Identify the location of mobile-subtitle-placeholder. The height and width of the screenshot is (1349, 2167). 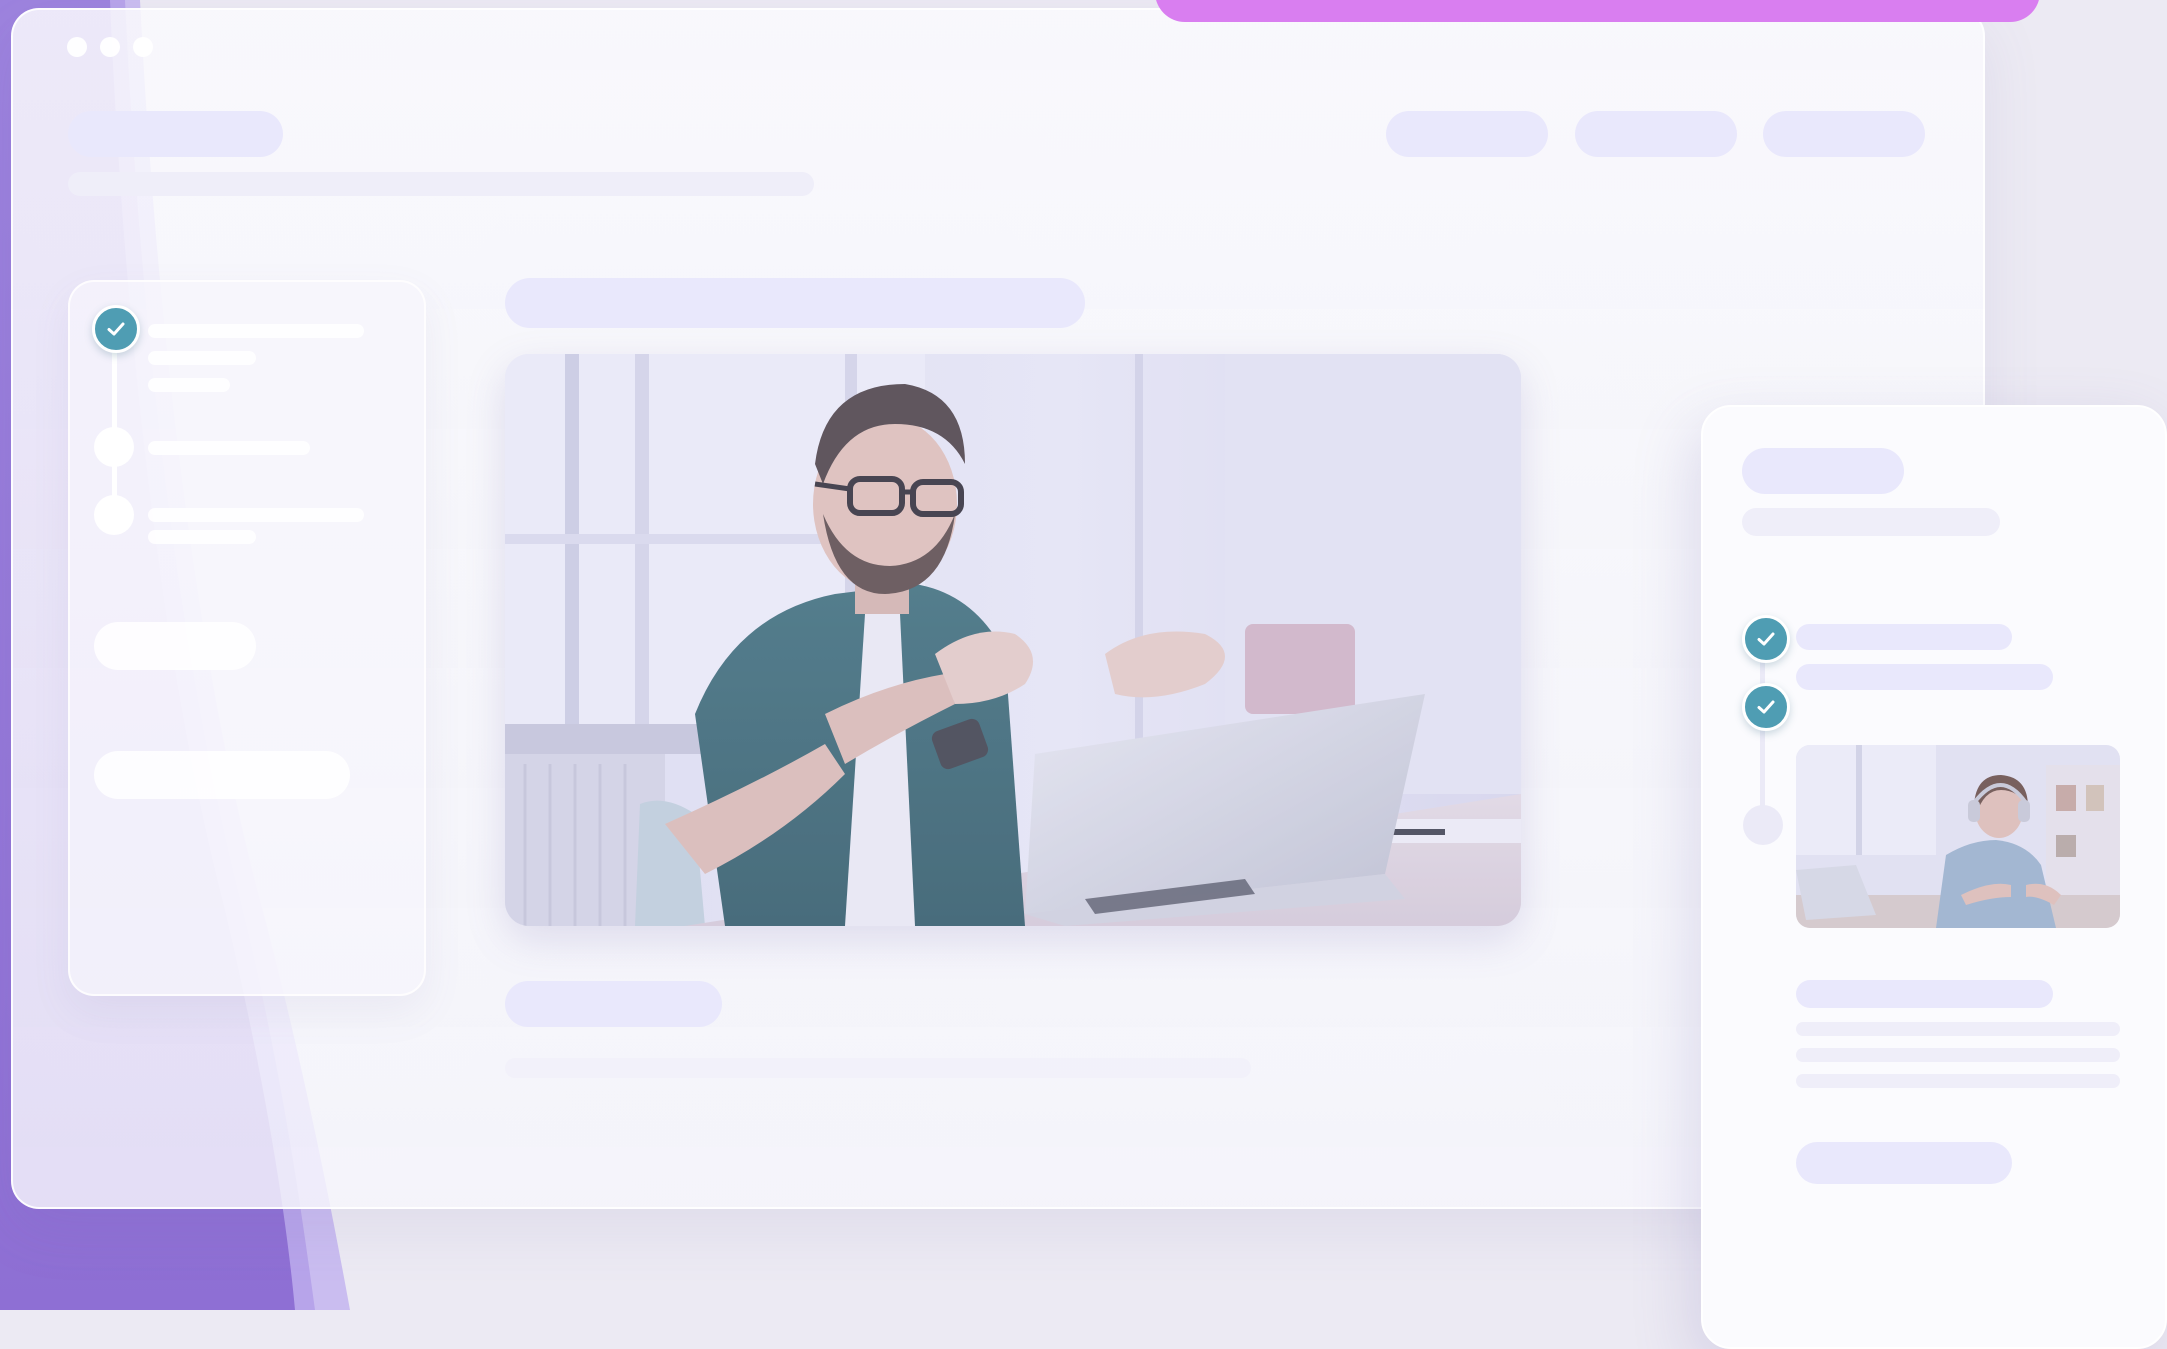
(1871, 522).